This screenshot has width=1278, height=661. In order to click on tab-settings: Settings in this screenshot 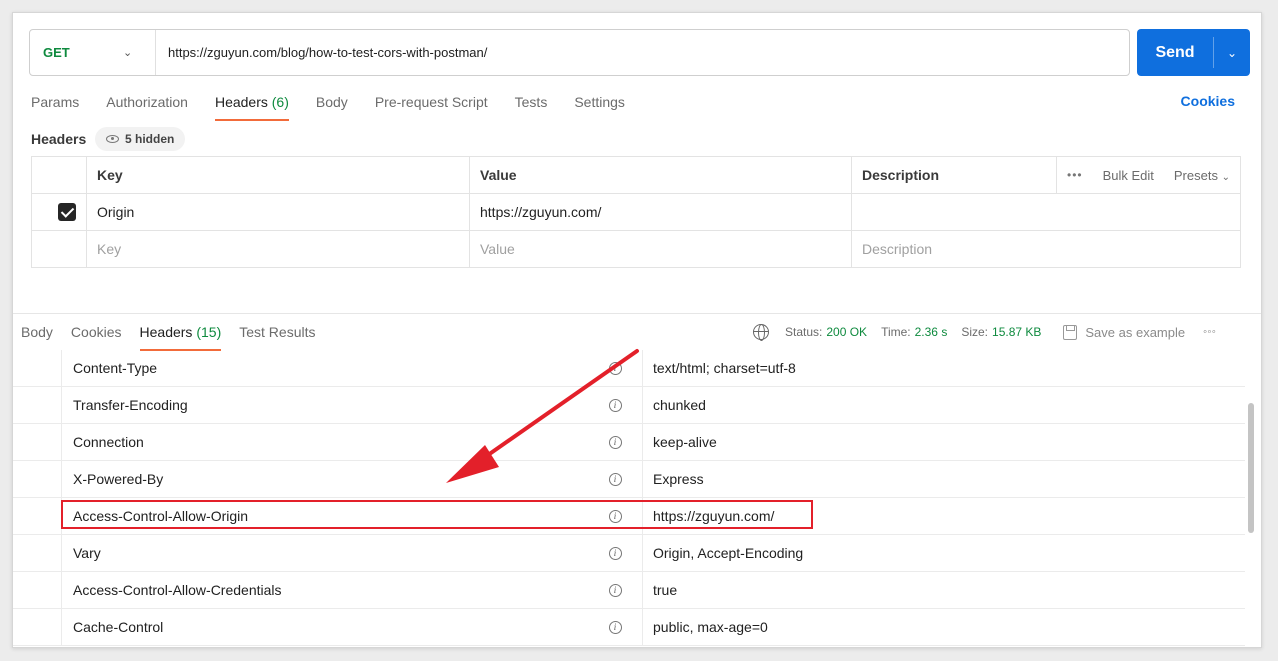, I will do `click(599, 107)`.